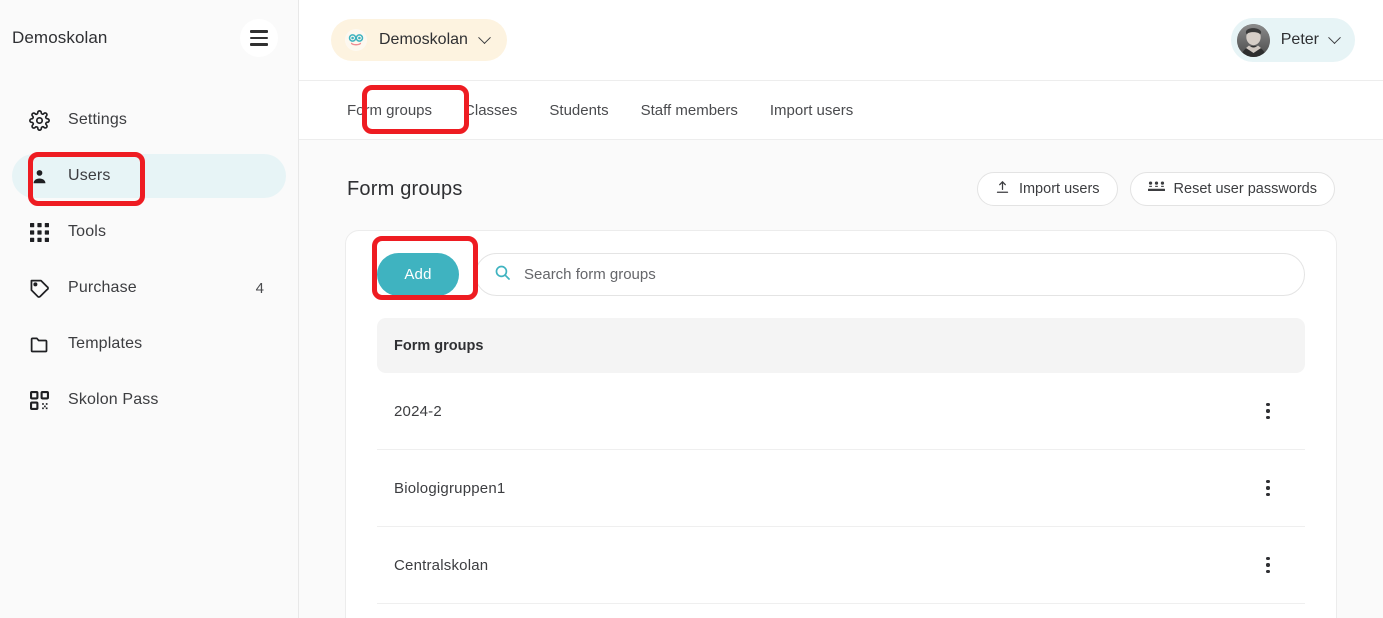 The width and height of the screenshot is (1383, 618). Describe the element at coordinates (149, 288) in the screenshot. I see `sidebar-item-purchase: Purchase 4` at that location.